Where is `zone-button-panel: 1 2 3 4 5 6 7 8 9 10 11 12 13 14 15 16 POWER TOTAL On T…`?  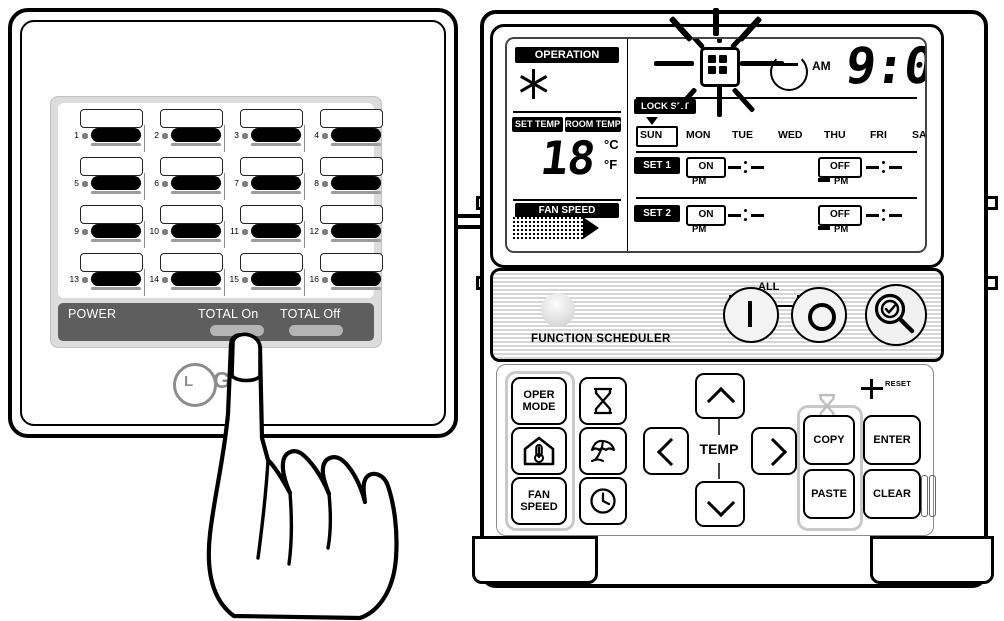
zone-button-panel: 1 2 3 4 5 6 7 8 9 10 11 12 13 14 15 16 POWER TOTAL On T… is located at coordinates (216, 222).